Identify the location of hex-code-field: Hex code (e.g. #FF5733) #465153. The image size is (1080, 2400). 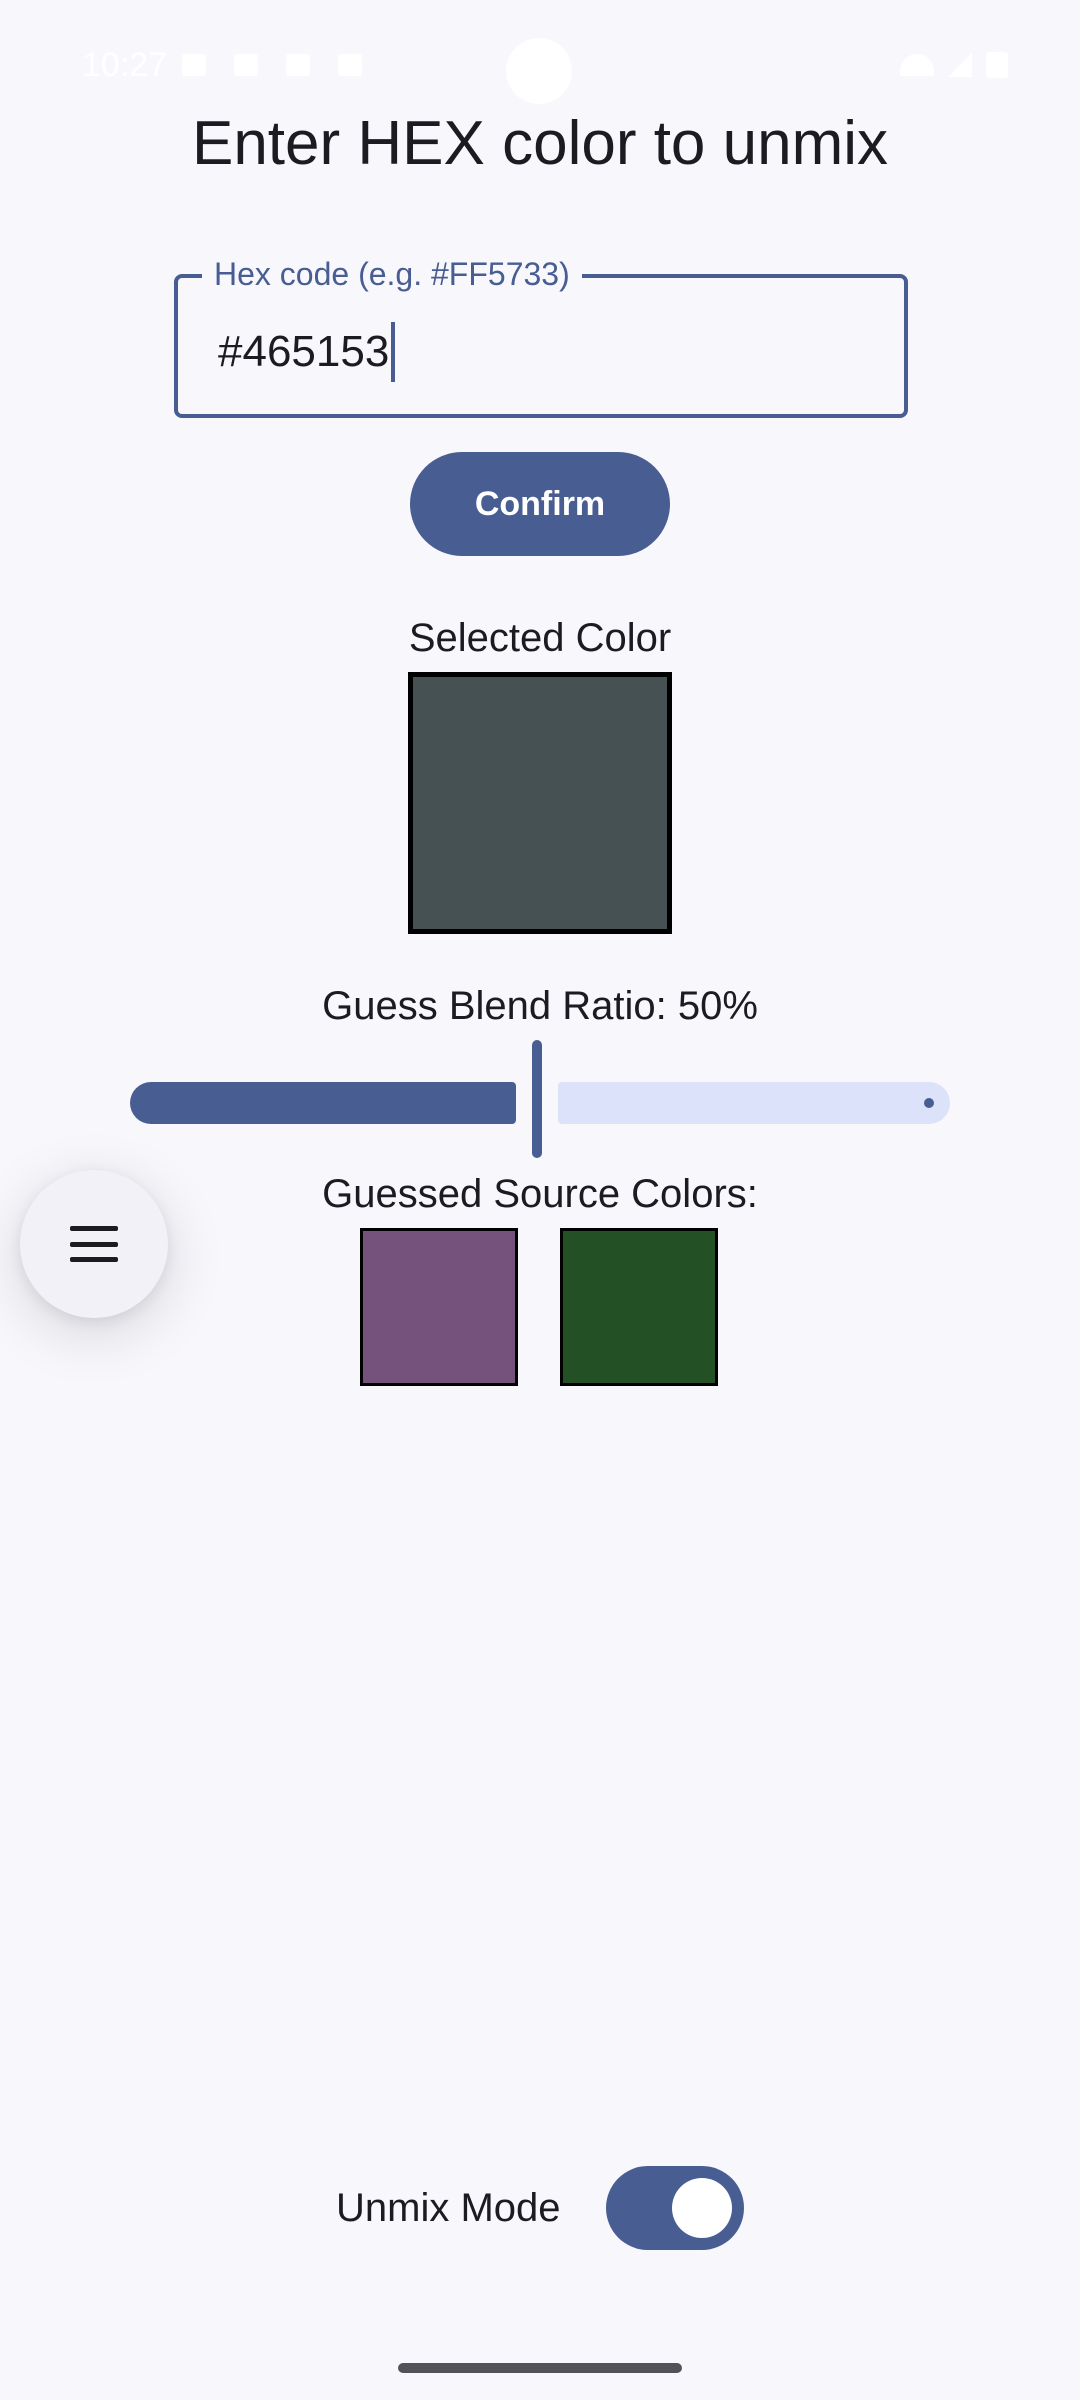
(541, 337).